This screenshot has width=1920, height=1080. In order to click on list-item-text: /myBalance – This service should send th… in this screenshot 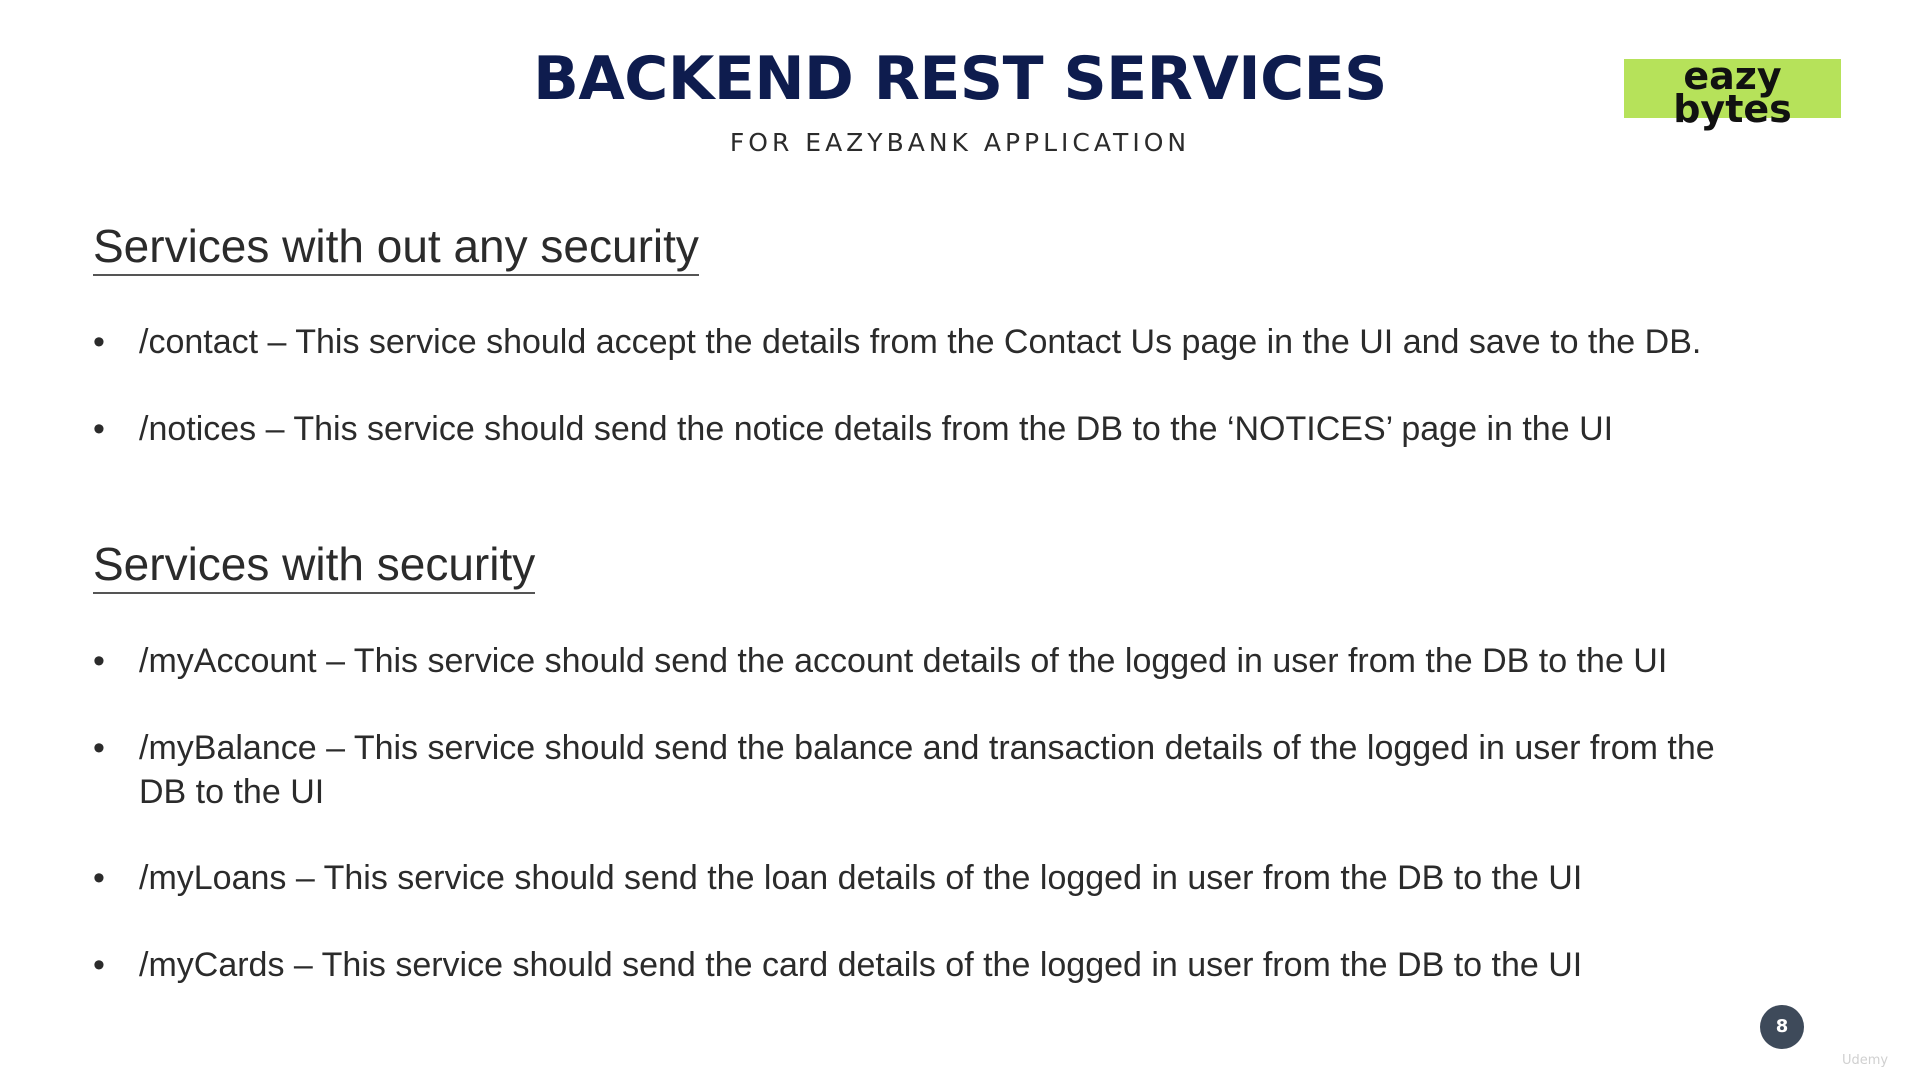, I will do `click(927, 770)`.